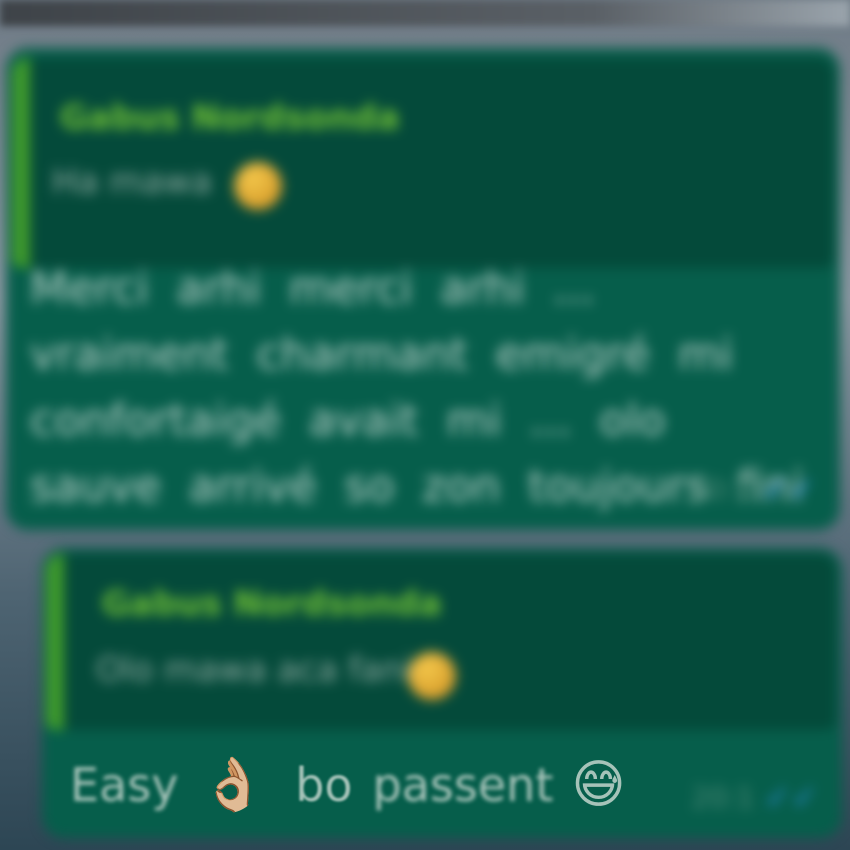  I want to click on status-bar, so click(425, 13).